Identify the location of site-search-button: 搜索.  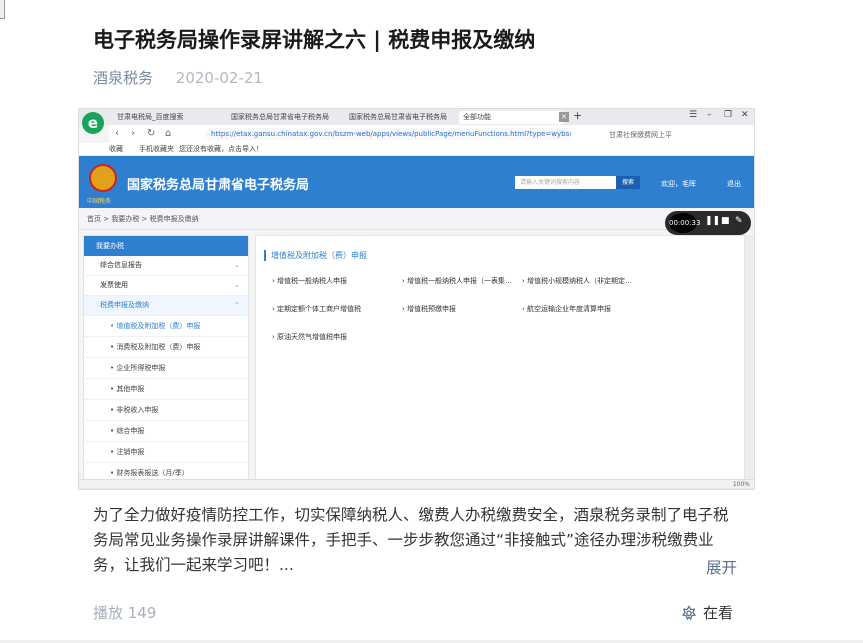
(628, 182).